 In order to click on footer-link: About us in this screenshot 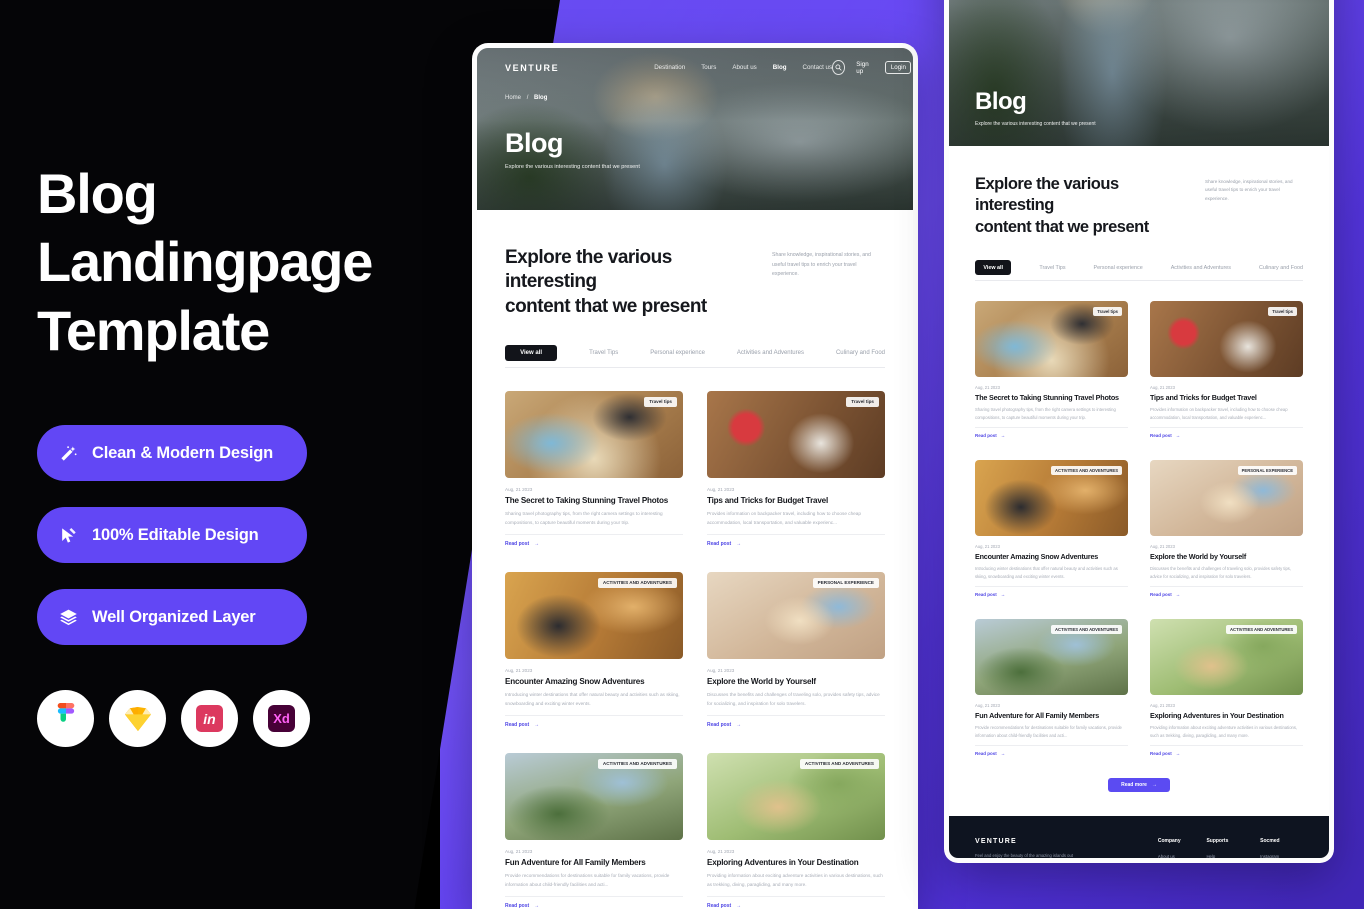, I will do `click(1180, 856)`.